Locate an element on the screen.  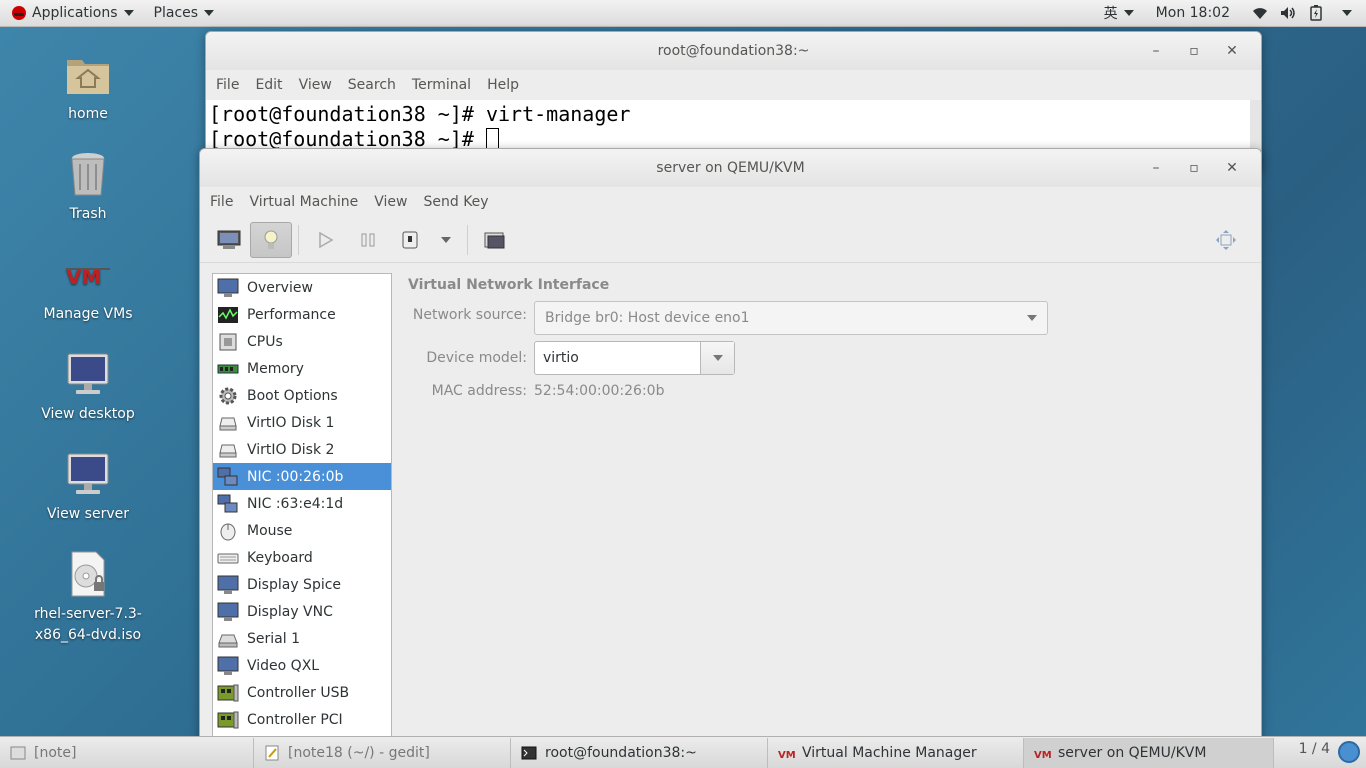
task-terminal: root@foundation38:~ is located at coordinates (639, 752).